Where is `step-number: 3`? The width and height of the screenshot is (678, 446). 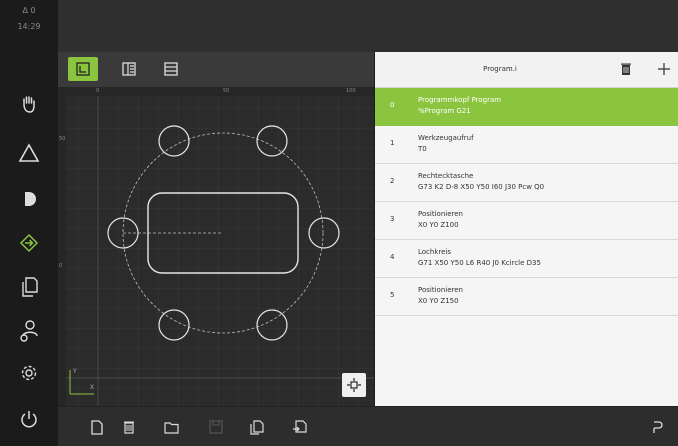 step-number: 3 is located at coordinates (392, 219).